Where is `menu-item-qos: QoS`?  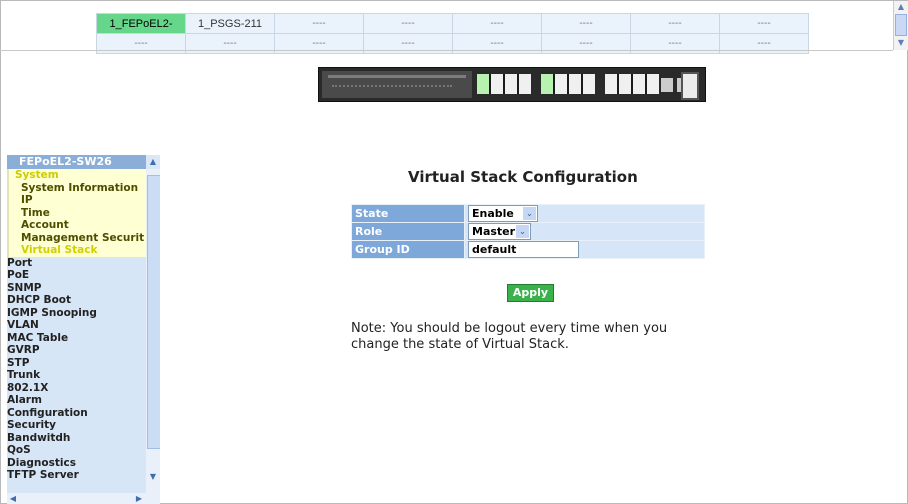
menu-item-qos: QoS is located at coordinates (76, 450).